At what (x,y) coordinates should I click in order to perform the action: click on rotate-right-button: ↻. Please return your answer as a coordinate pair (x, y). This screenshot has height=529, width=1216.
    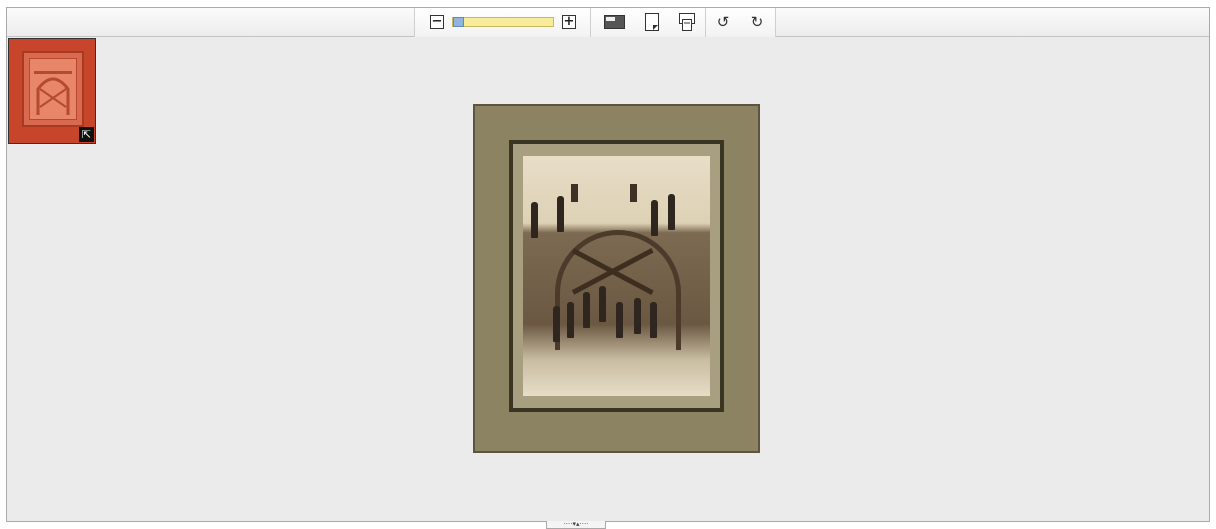
    Looking at the image, I should click on (757, 22).